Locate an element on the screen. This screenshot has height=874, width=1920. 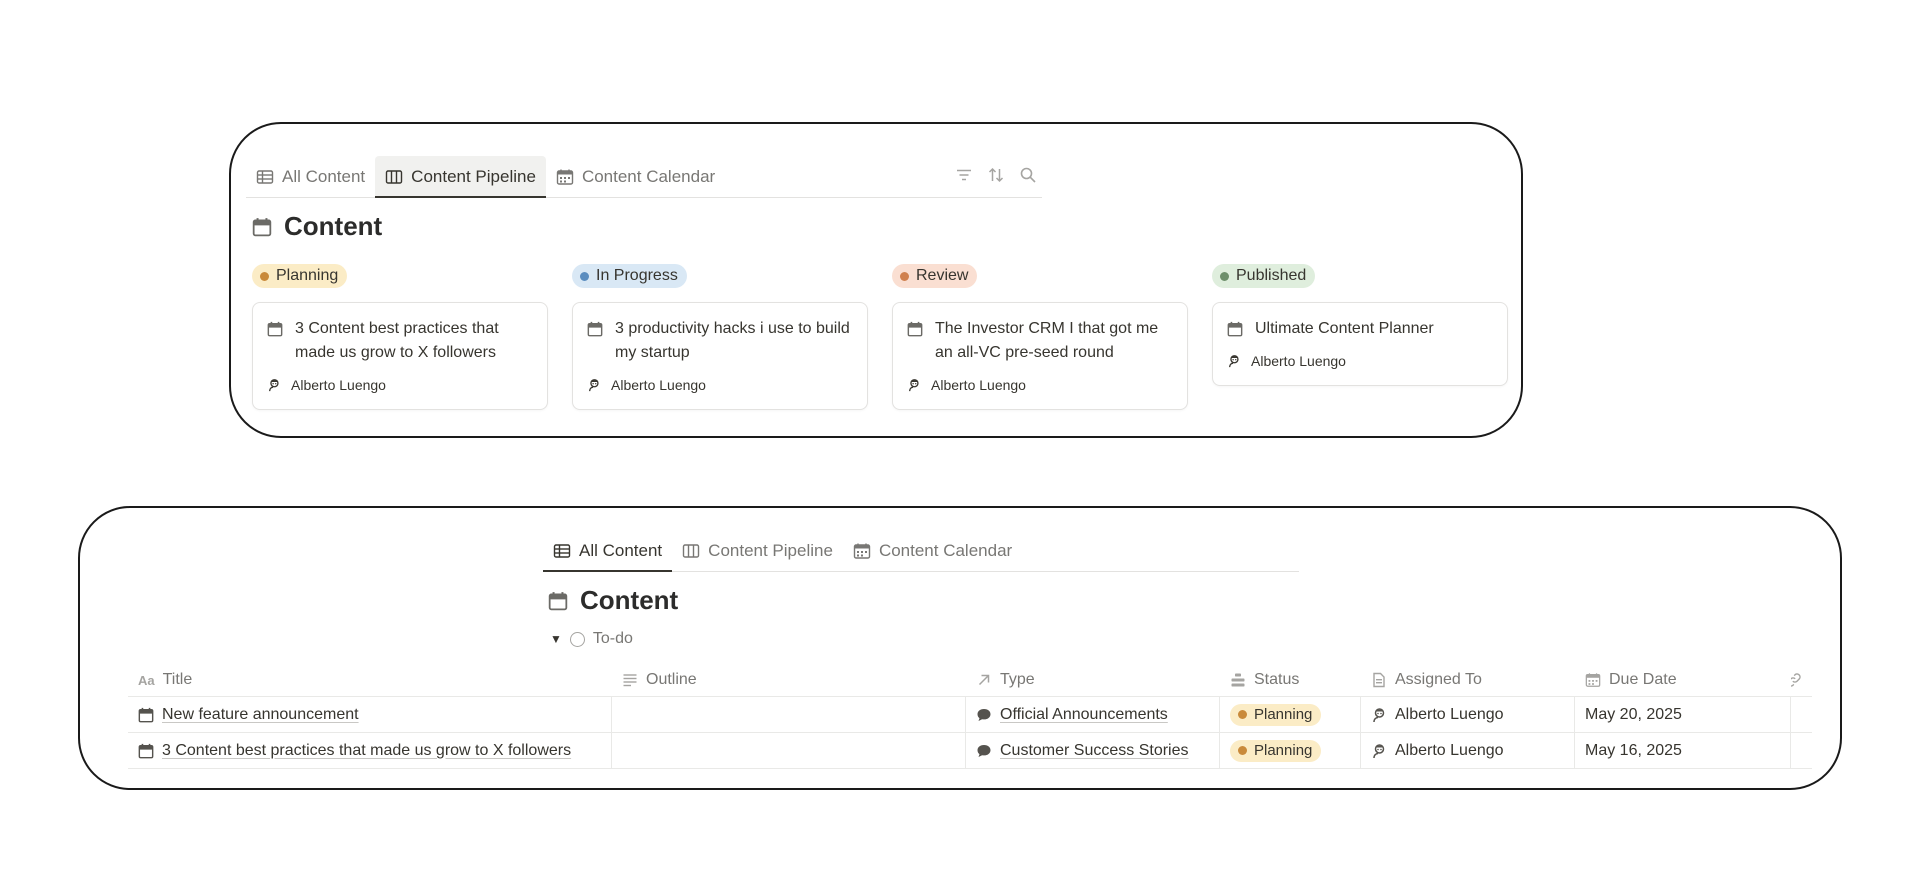
column-header-outline: Outline is located at coordinates (789, 680).